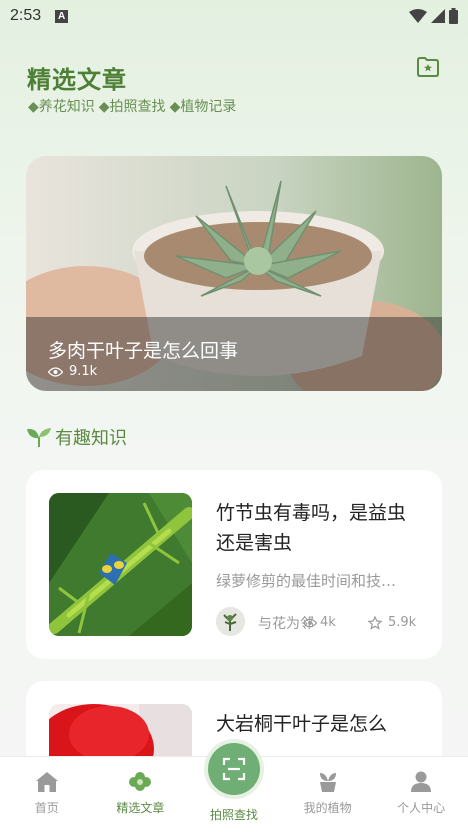 The image size is (468, 832). I want to click on signal-icon, so click(438, 16).